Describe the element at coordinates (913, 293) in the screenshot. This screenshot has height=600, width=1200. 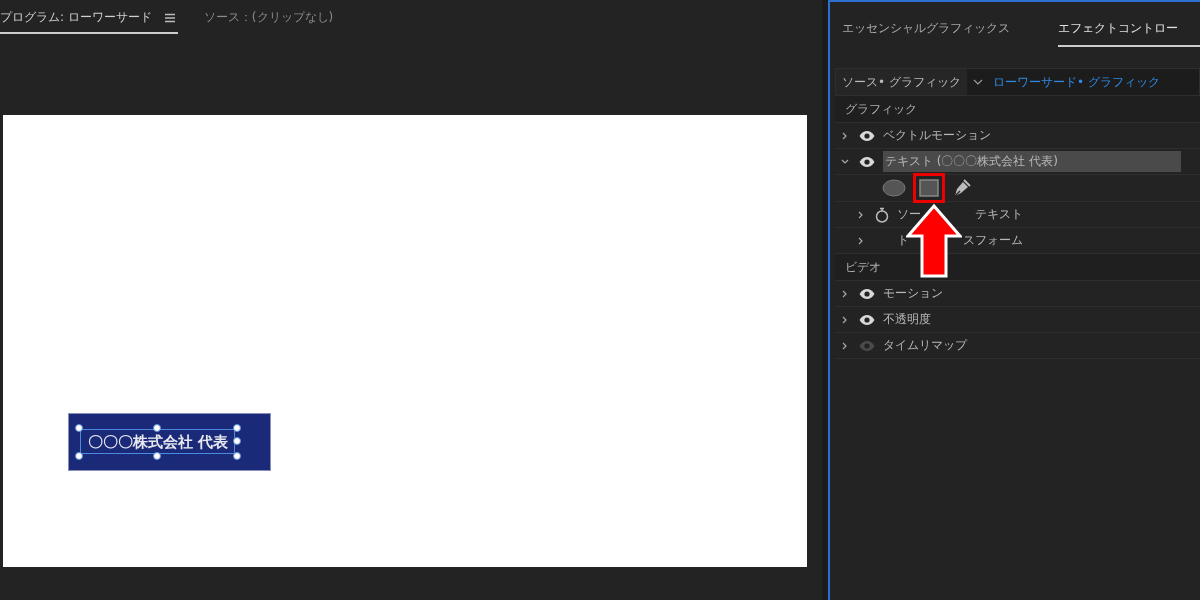
I see `effect-label: モーション` at that location.